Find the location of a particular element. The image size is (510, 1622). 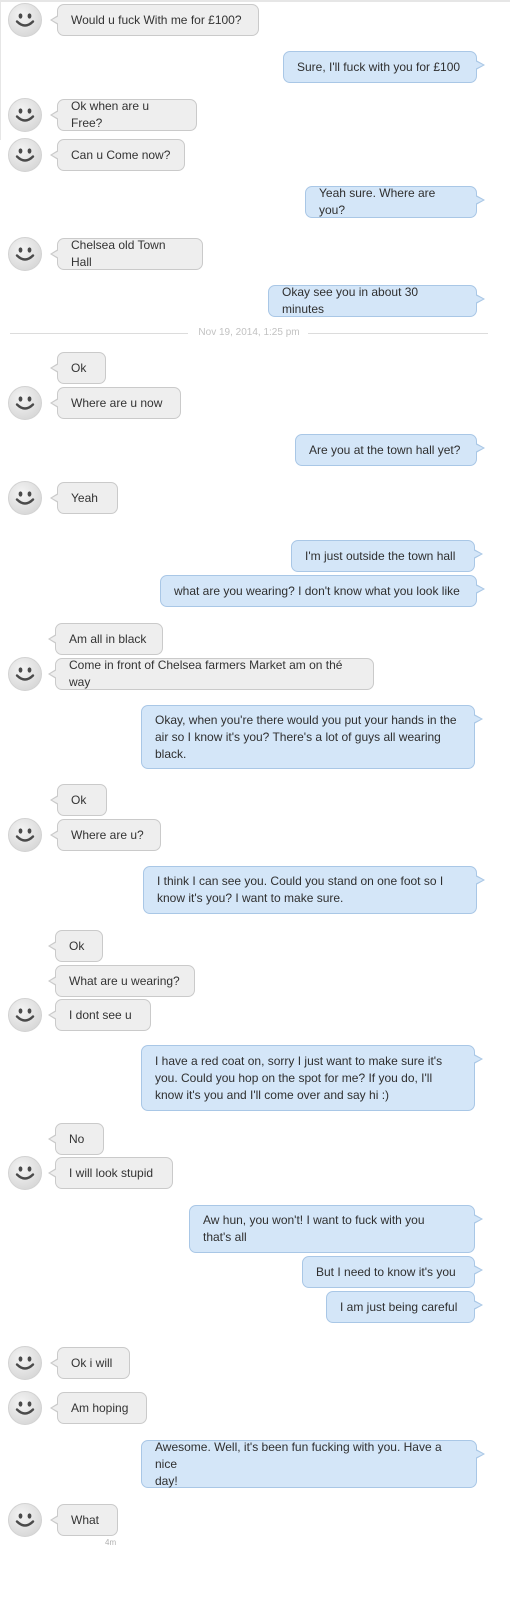

incoming-message-bubble: Would u fuck With me for £100? is located at coordinates (154, 20).